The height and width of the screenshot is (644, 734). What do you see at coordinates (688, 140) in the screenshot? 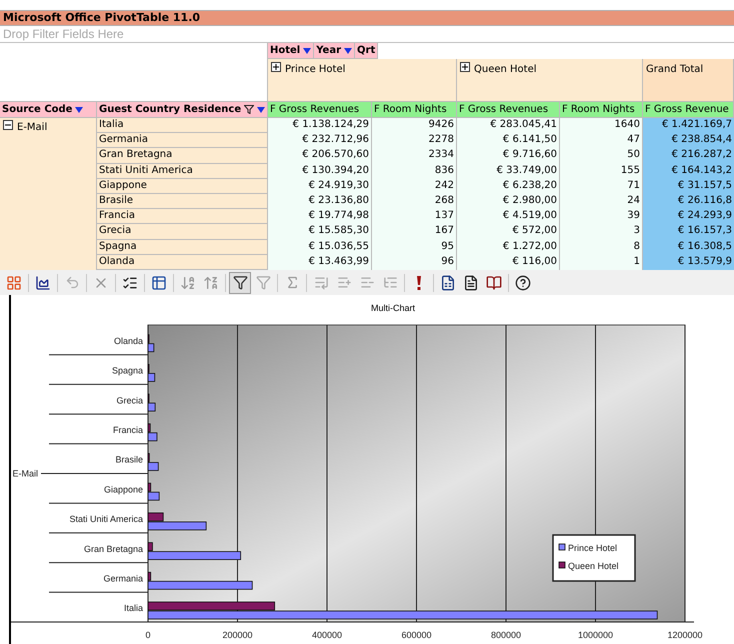
I see `table-cell: € 238.854,4` at bounding box center [688, 140].